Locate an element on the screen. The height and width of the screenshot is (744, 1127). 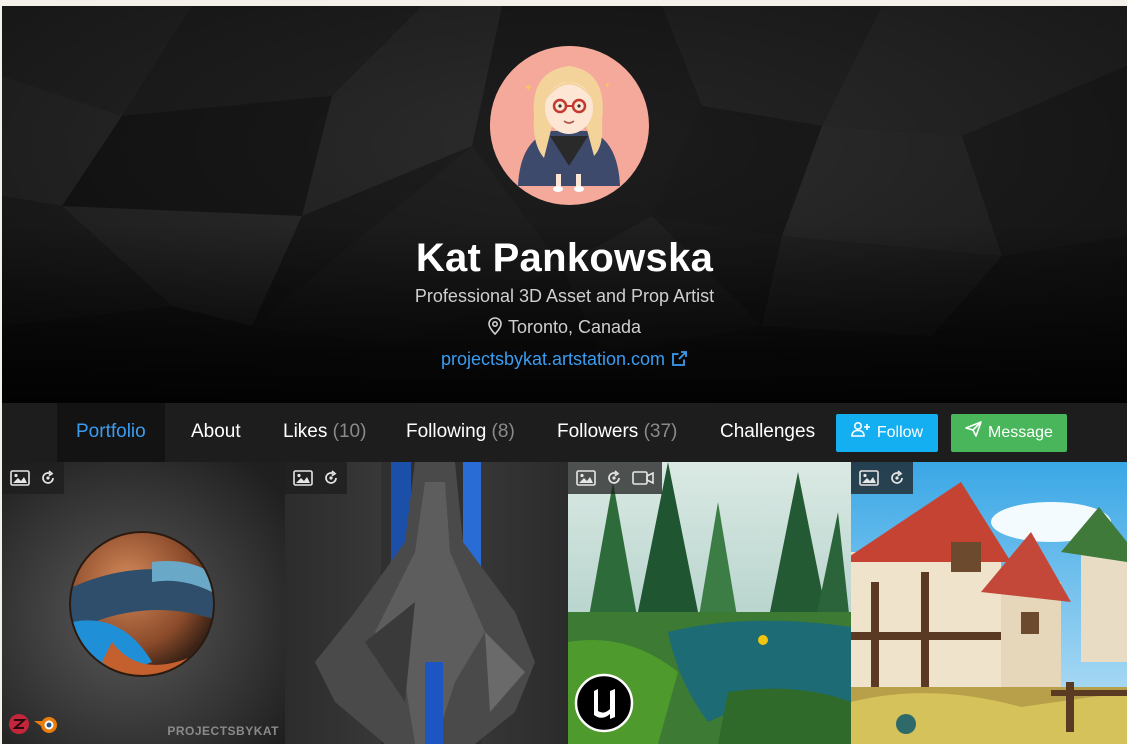
message-button: Message is located at coordinates (1009, 433).